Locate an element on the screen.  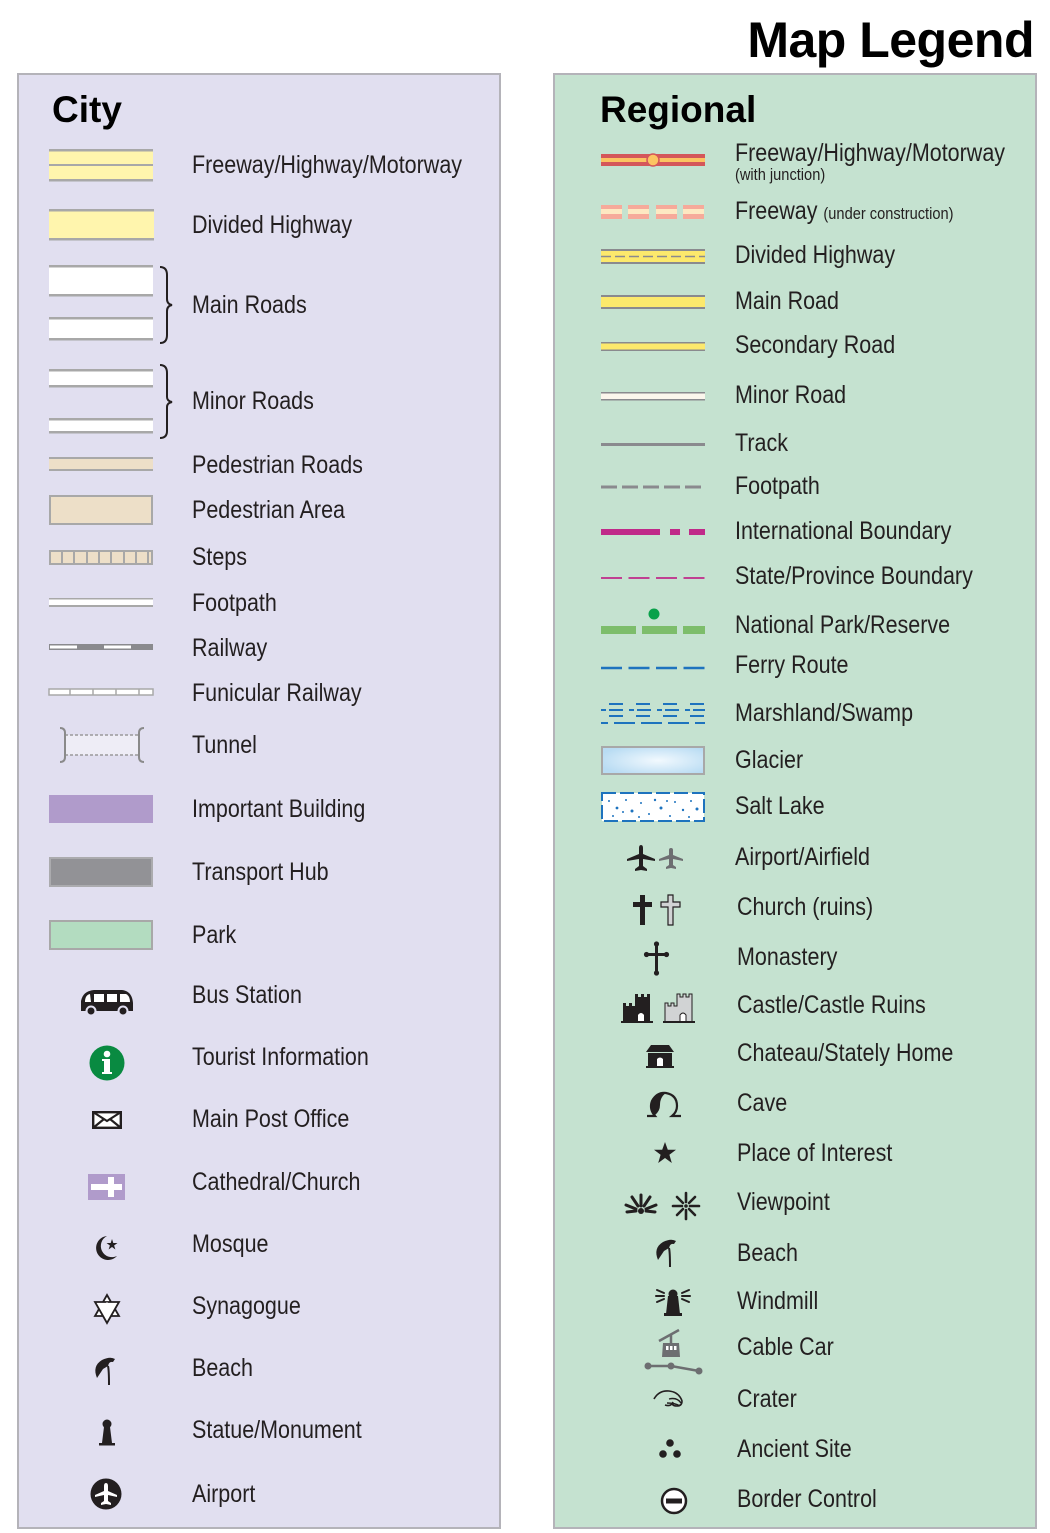
monastery-cross-icon is located at coordinates (656, 958).